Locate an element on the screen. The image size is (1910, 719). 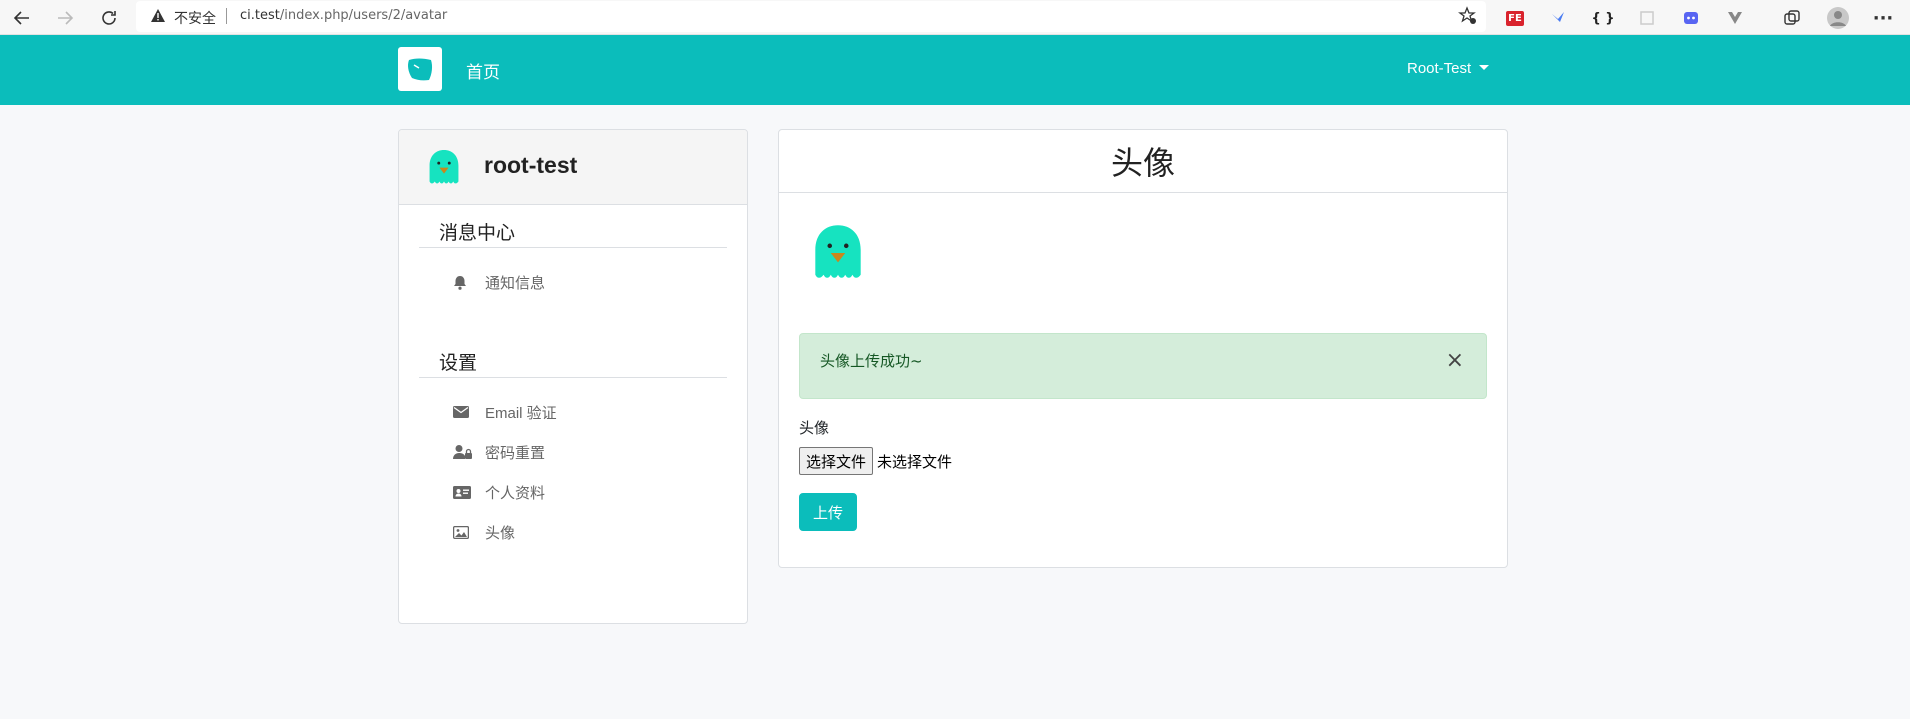
sidebar-item-label: 个人资料 is located at coordinates (515, 493).